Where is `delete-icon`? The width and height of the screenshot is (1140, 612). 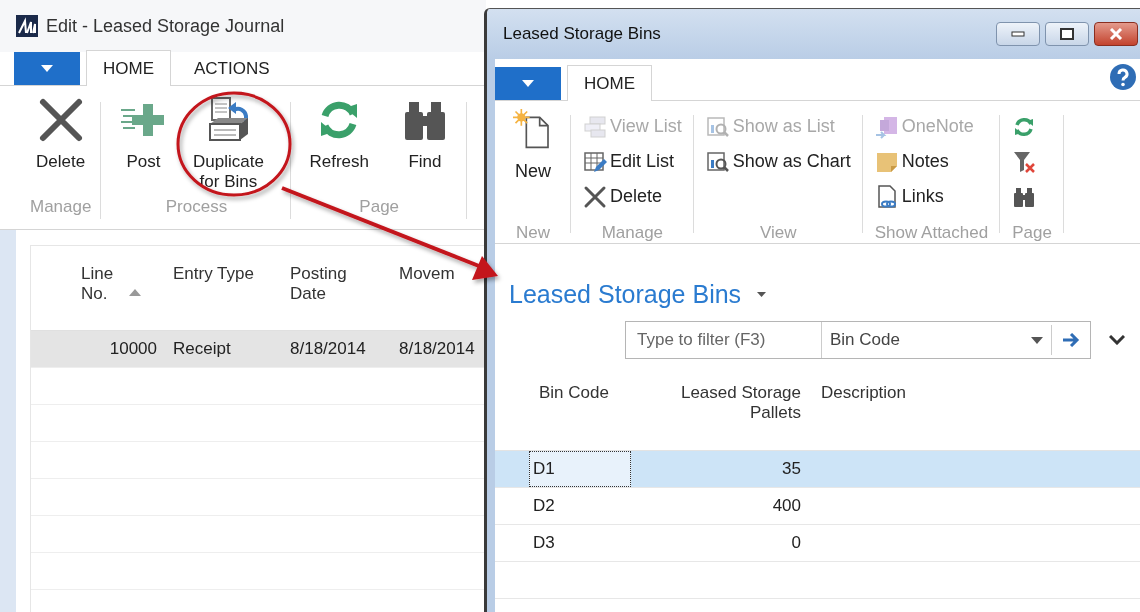
delete-icon is located at coordinates (595, 196).